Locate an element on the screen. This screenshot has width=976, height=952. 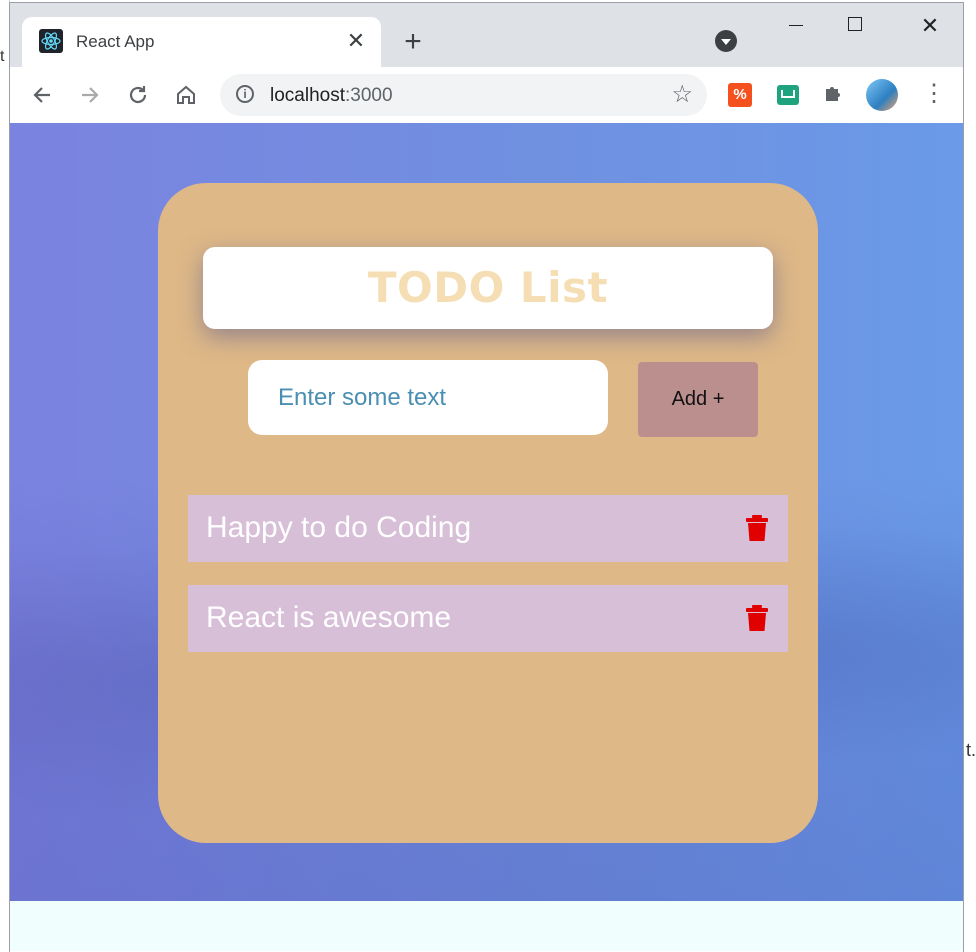
background-text-right: t. is located at coordinates (970, 750).